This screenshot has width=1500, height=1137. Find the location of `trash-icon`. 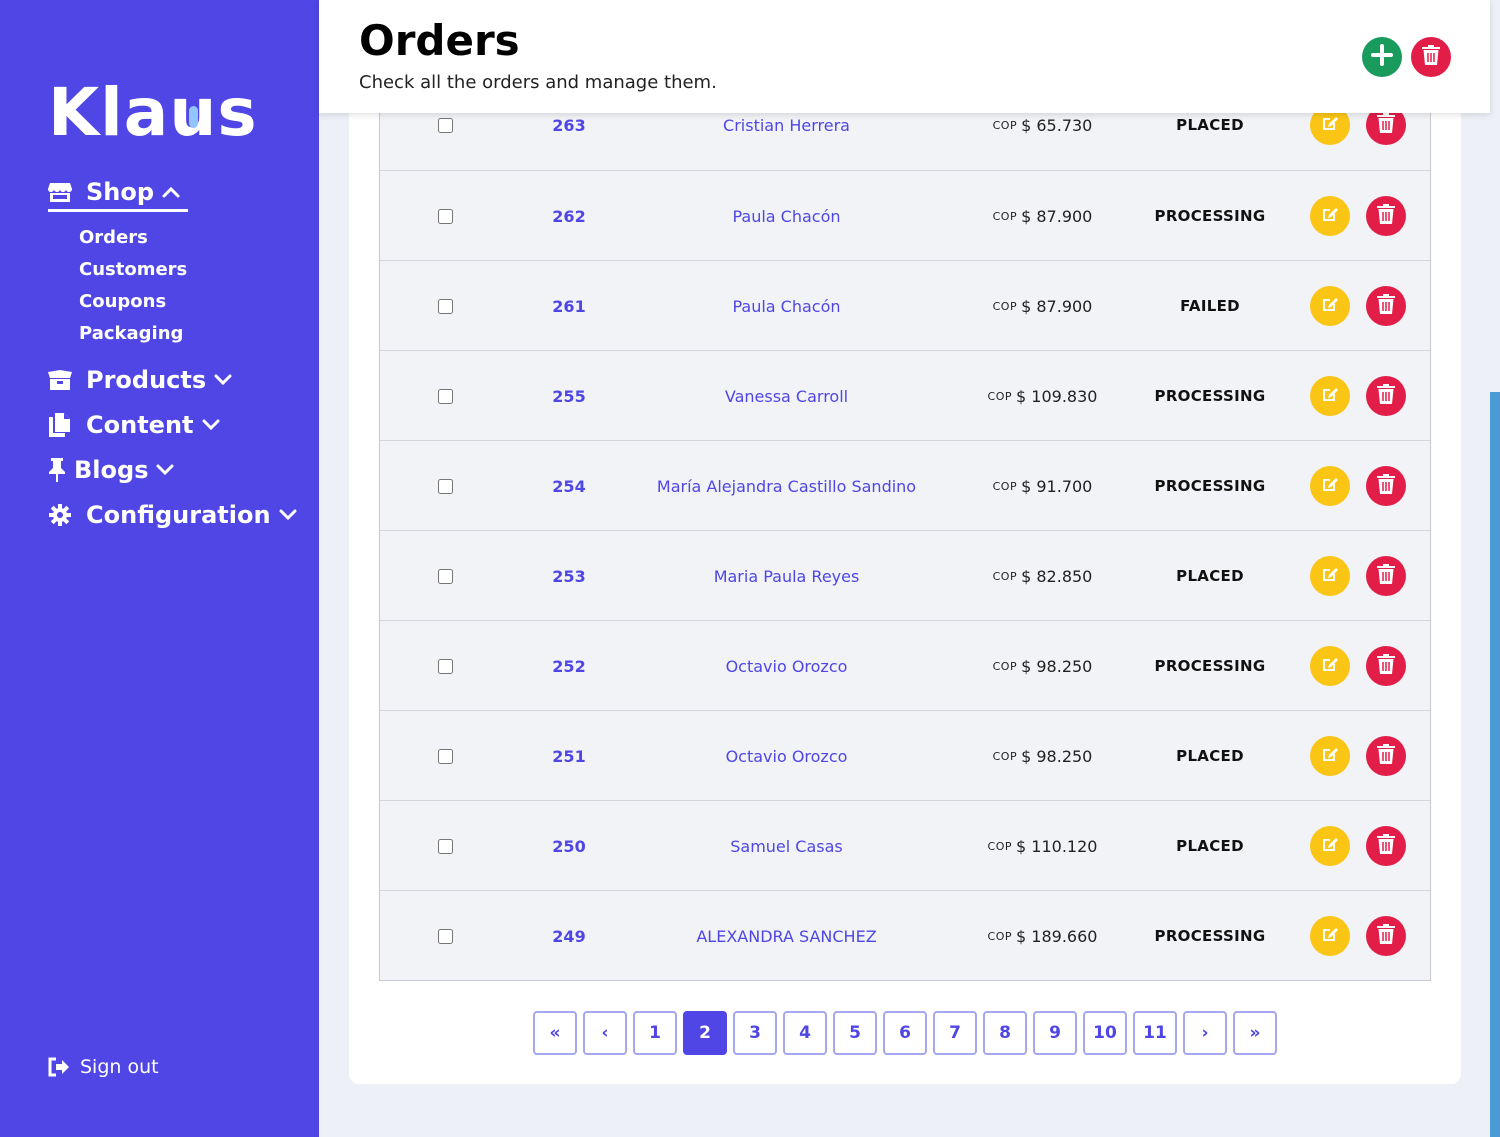

trash-icon is located at coordinates (1431, 57).